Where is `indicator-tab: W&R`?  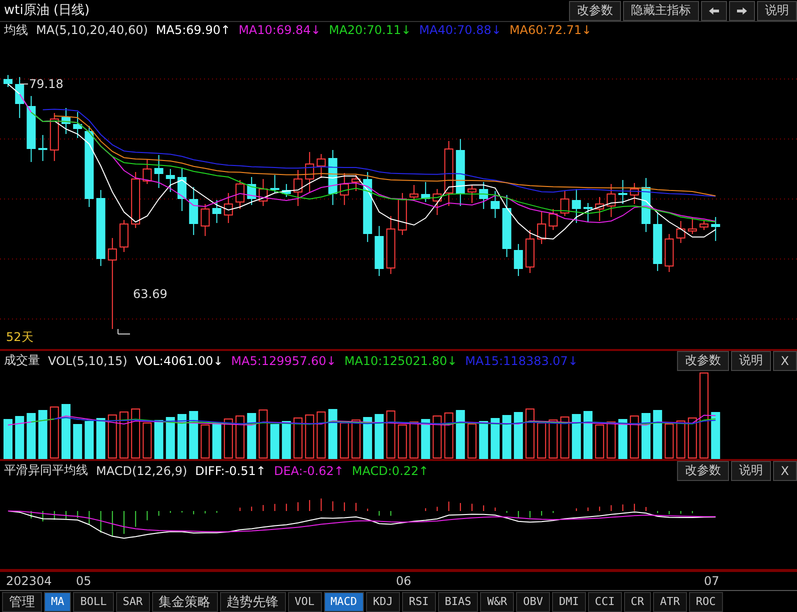
indicator-tab: W&R is located at coordinates (497, 602).